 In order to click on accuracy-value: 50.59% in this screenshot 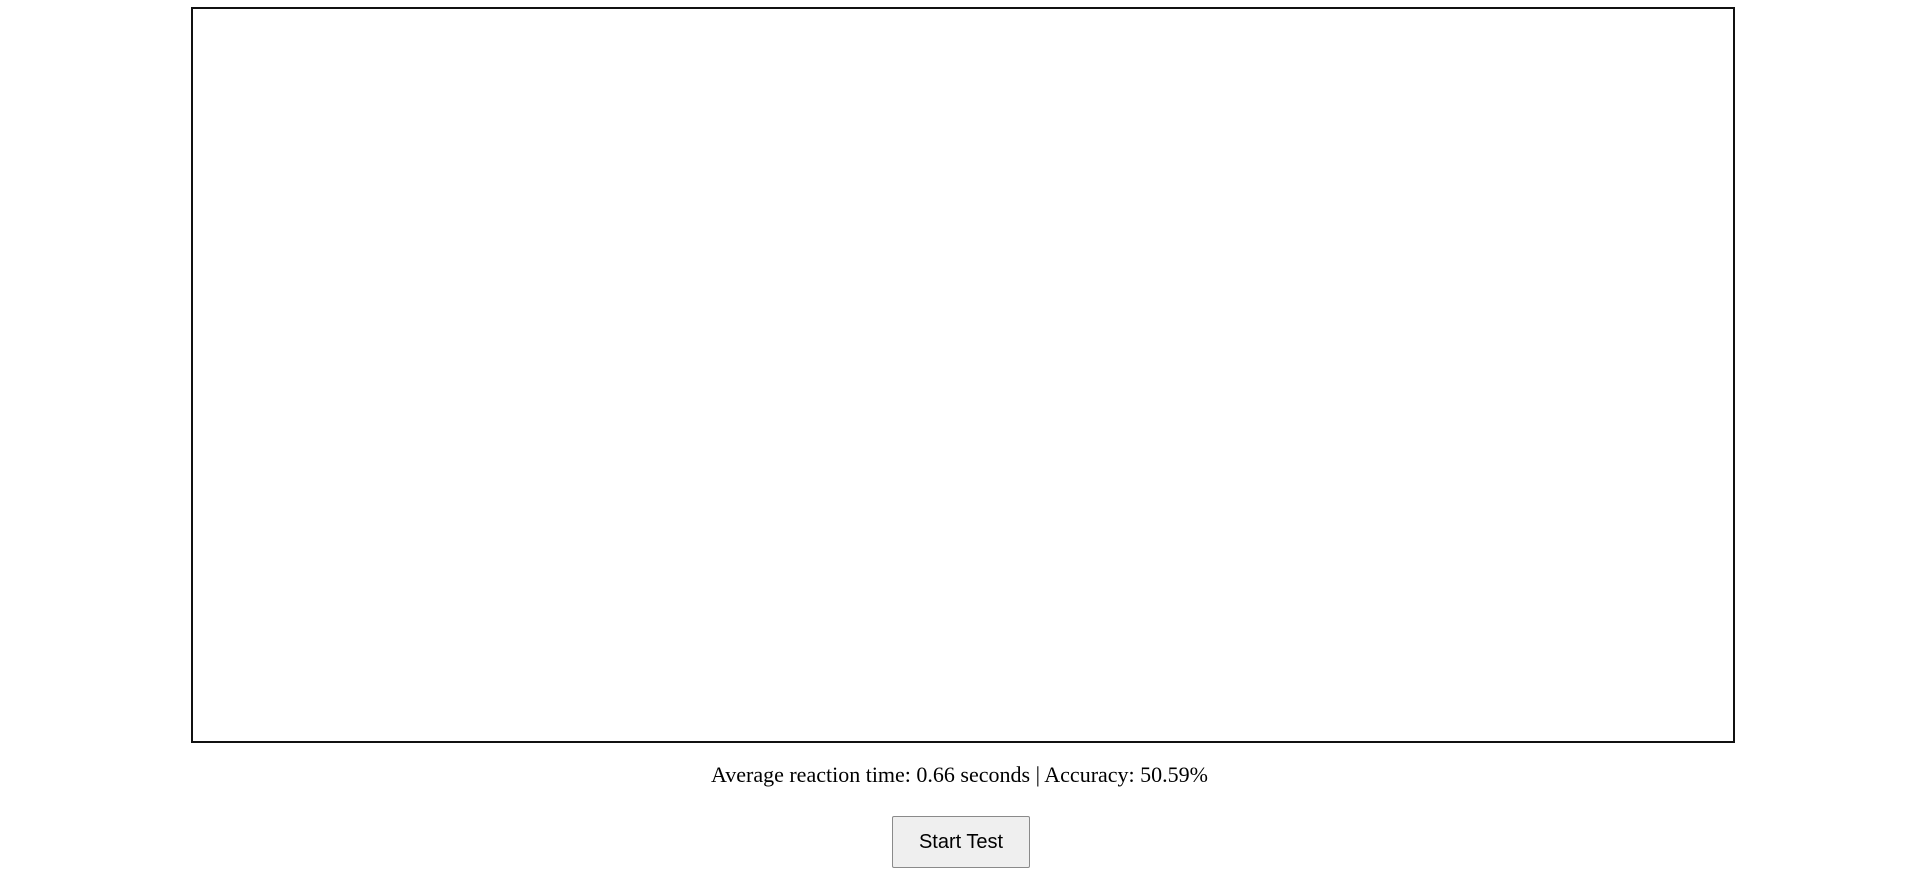, I will do `click(1174, 774)`.